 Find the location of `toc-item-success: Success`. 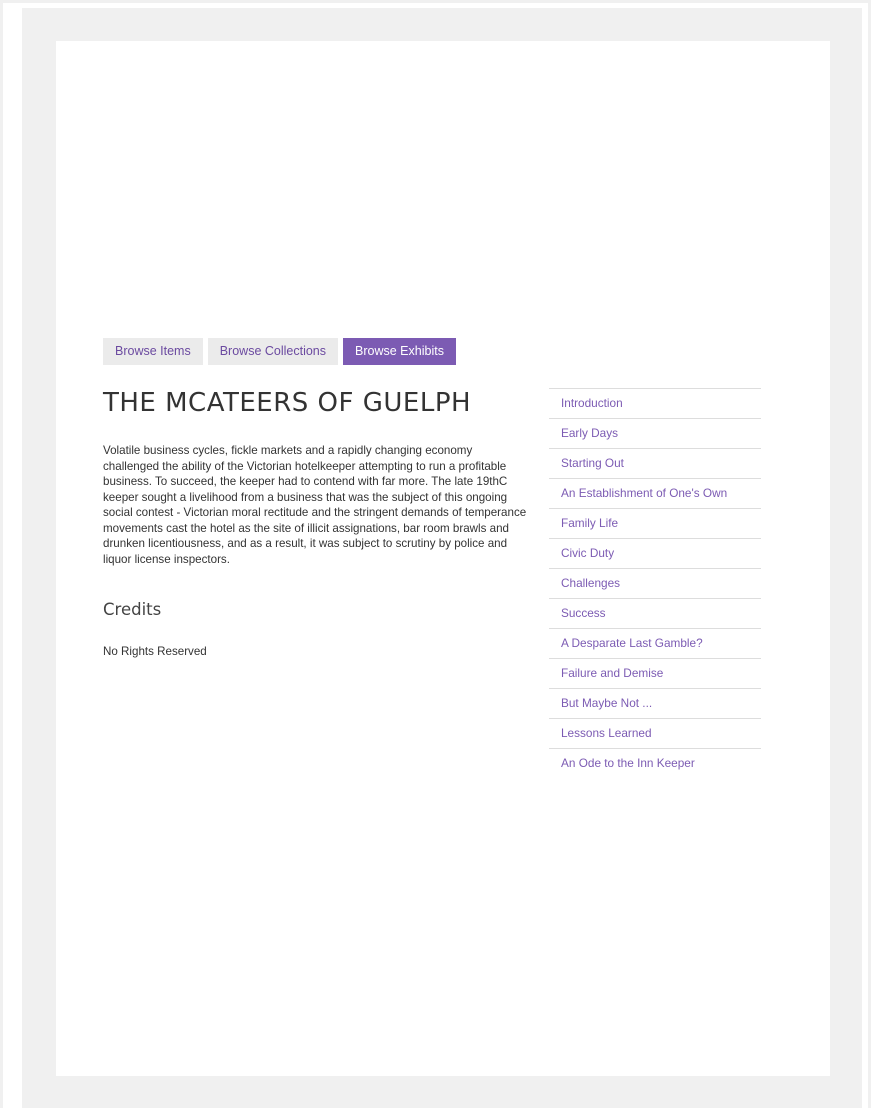

toc-item-success: Success is located at coordinates (655, 614).